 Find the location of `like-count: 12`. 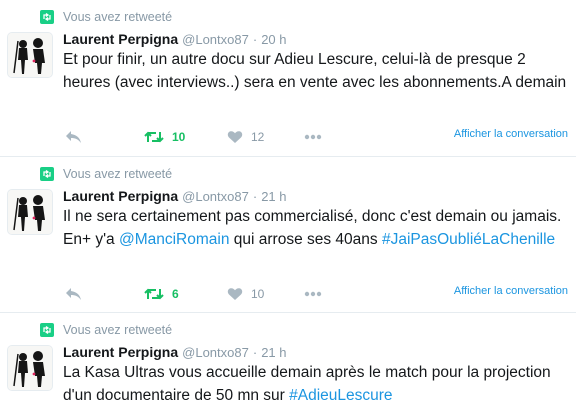

like-count: 12 is located at coordinates (258, 137).